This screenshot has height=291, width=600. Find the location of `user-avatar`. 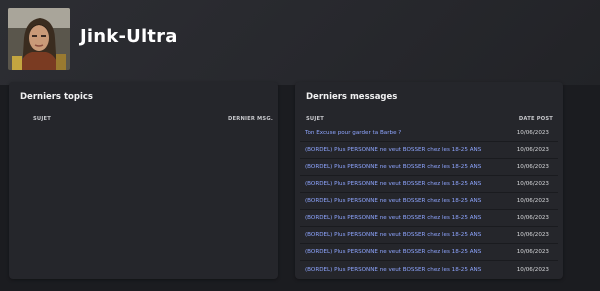

user-avatar is located at coordinates (39, 39).